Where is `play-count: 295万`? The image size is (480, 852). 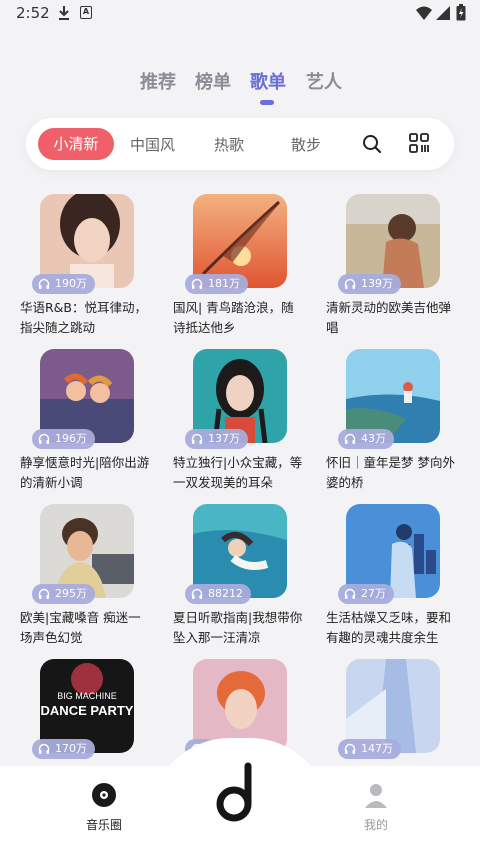
play-count: 295万 is located at coordinates (71, 593).